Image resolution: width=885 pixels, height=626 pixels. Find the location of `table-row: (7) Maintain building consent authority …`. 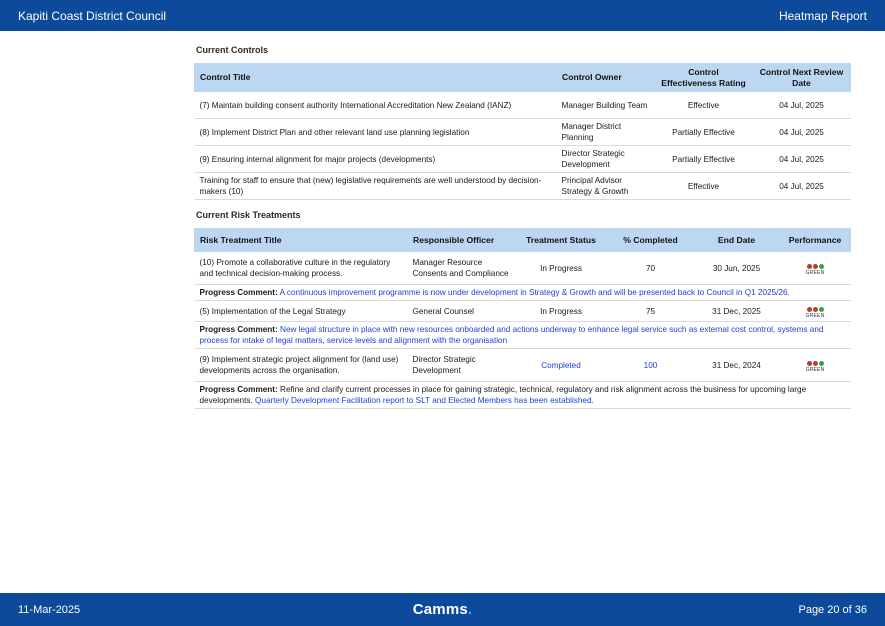

table-row: (7) Maintain building consent authority … is located at coordinates (522, 105).